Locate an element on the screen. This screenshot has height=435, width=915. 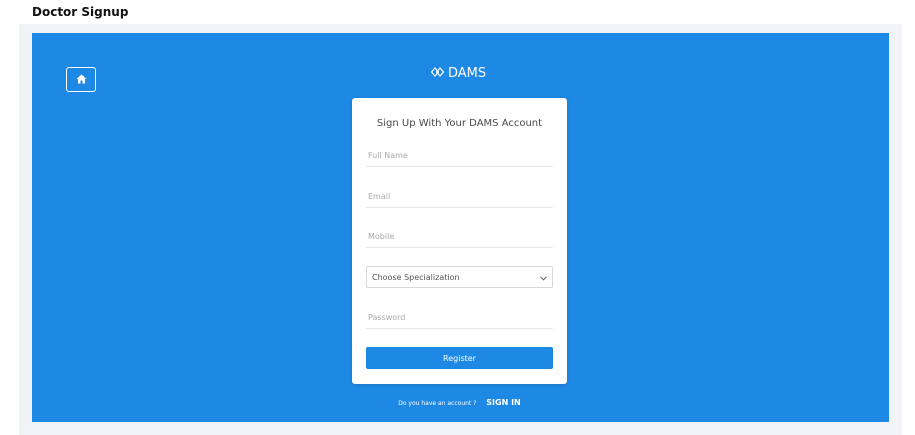
specialization-selected-value: Choose Specialization is located at coordinates (416, 277).